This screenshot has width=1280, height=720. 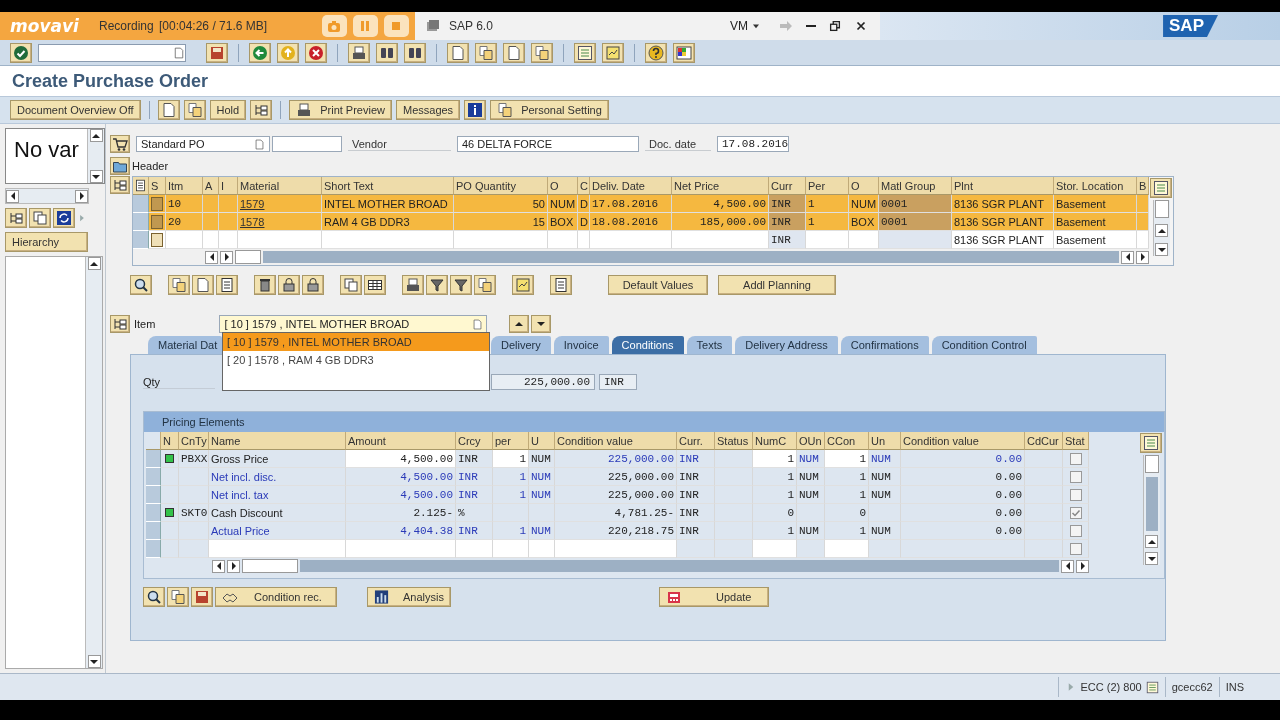 I want to click on tab: Texts, so click(x=709, y=345).